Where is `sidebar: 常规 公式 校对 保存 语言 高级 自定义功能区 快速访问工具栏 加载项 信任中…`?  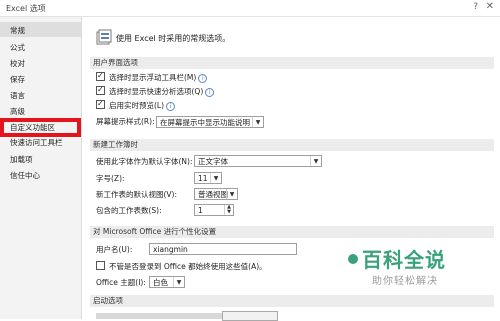
sidebar: 常规 公式 校对 保存 语言 高级 自定义功能区 快速访问工具栏 加载项 信任中… is located at coordinates (41, 173).